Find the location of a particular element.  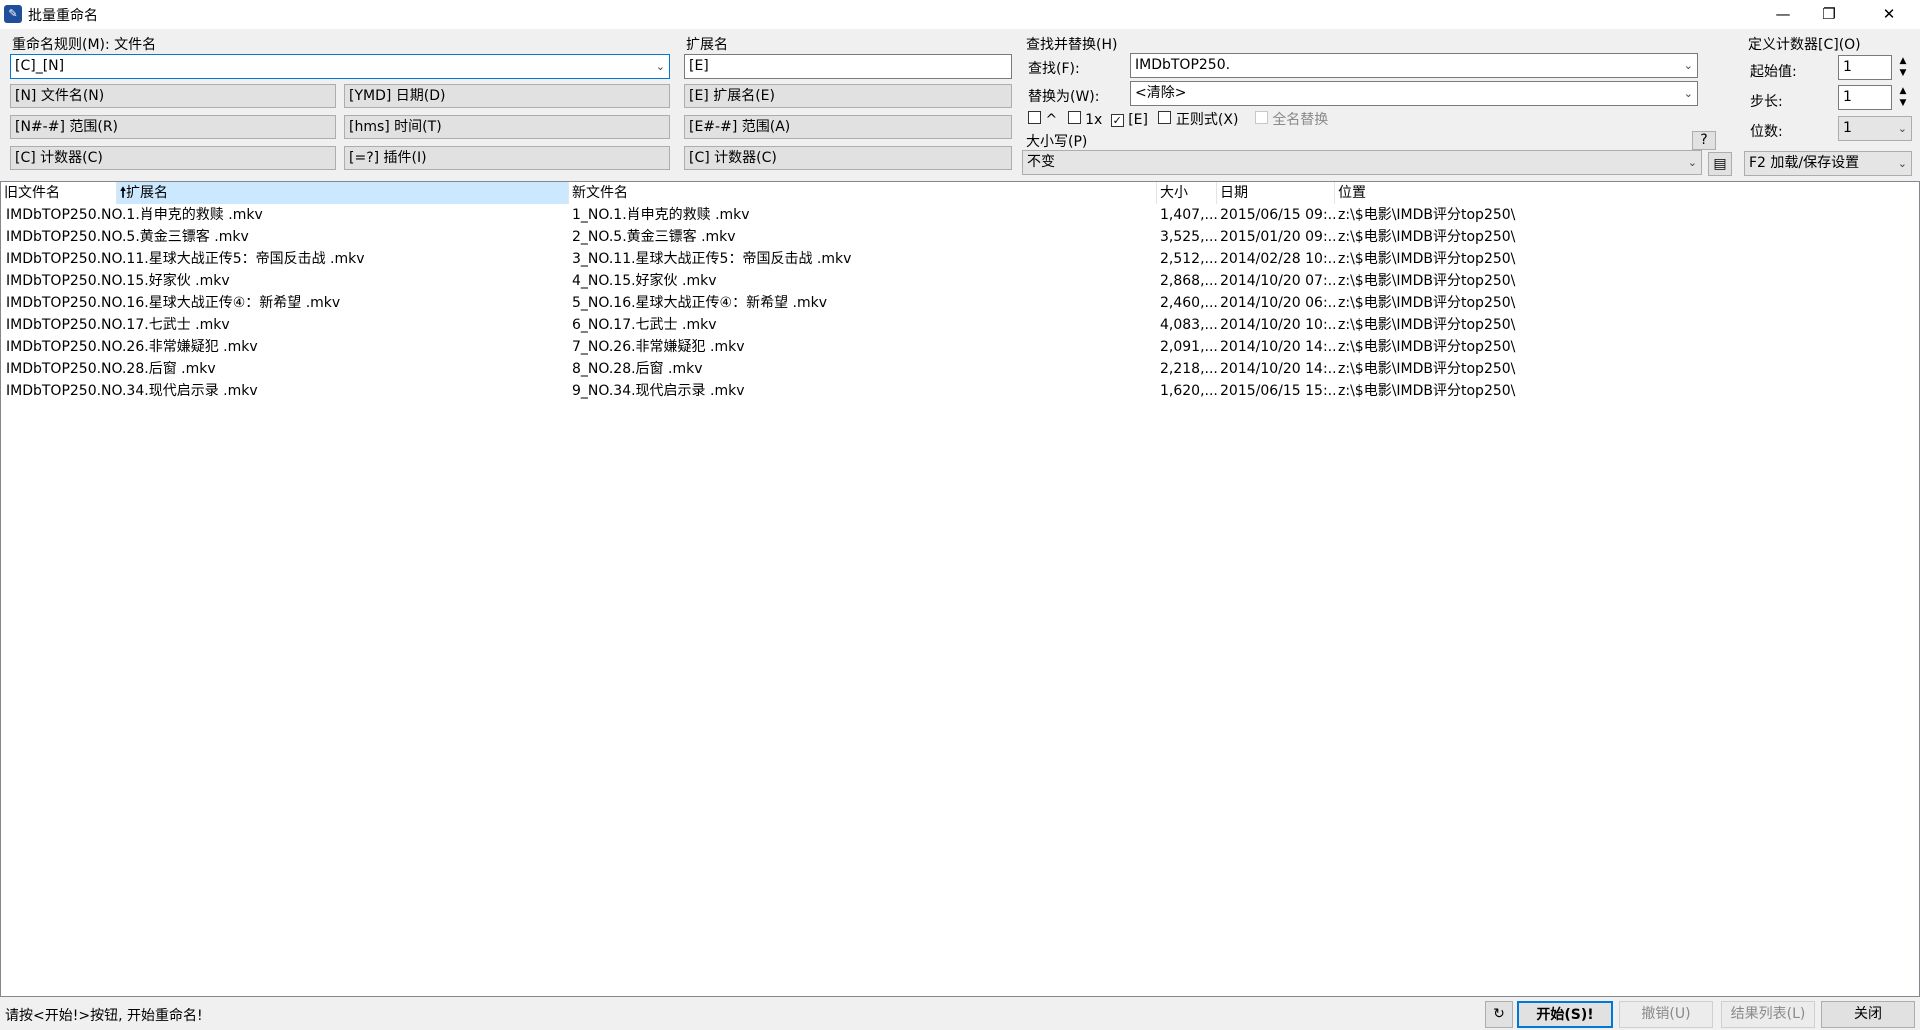

column-header-extension-label: 扩展名 is located at coordinates (147, 193).